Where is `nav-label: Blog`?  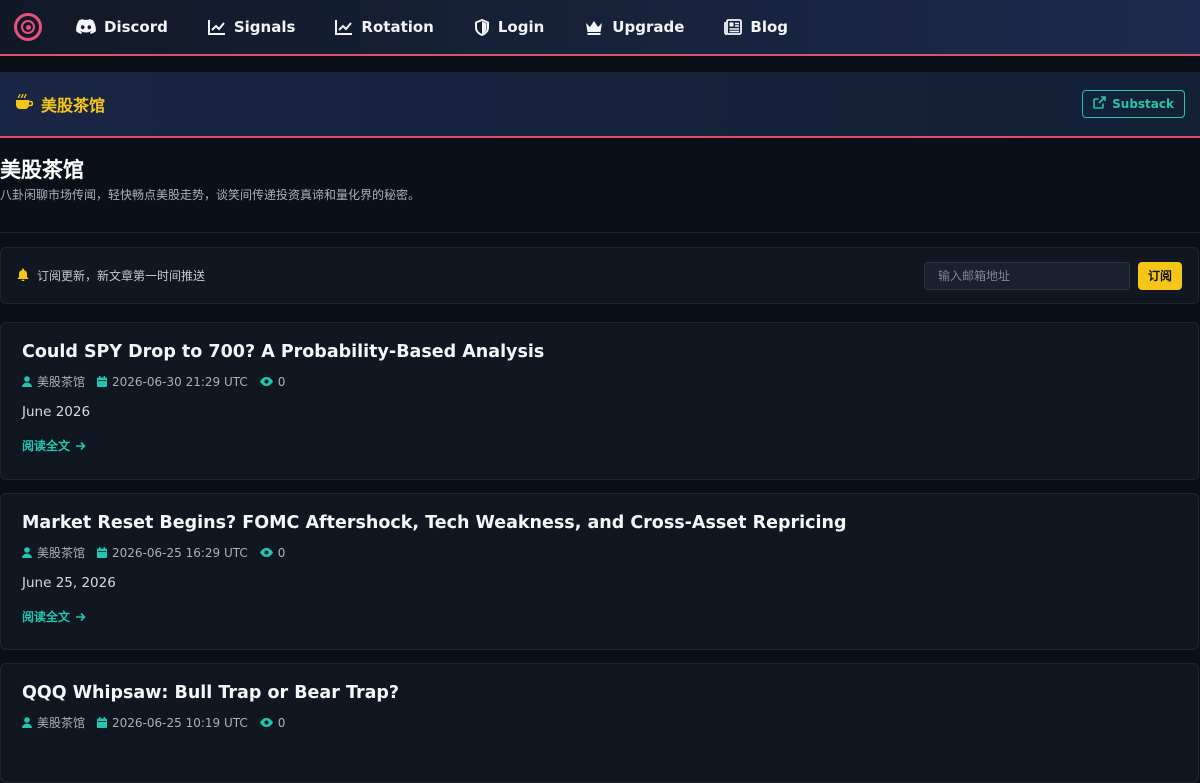
nav-label: Blog is located at coordinates (769, 27).